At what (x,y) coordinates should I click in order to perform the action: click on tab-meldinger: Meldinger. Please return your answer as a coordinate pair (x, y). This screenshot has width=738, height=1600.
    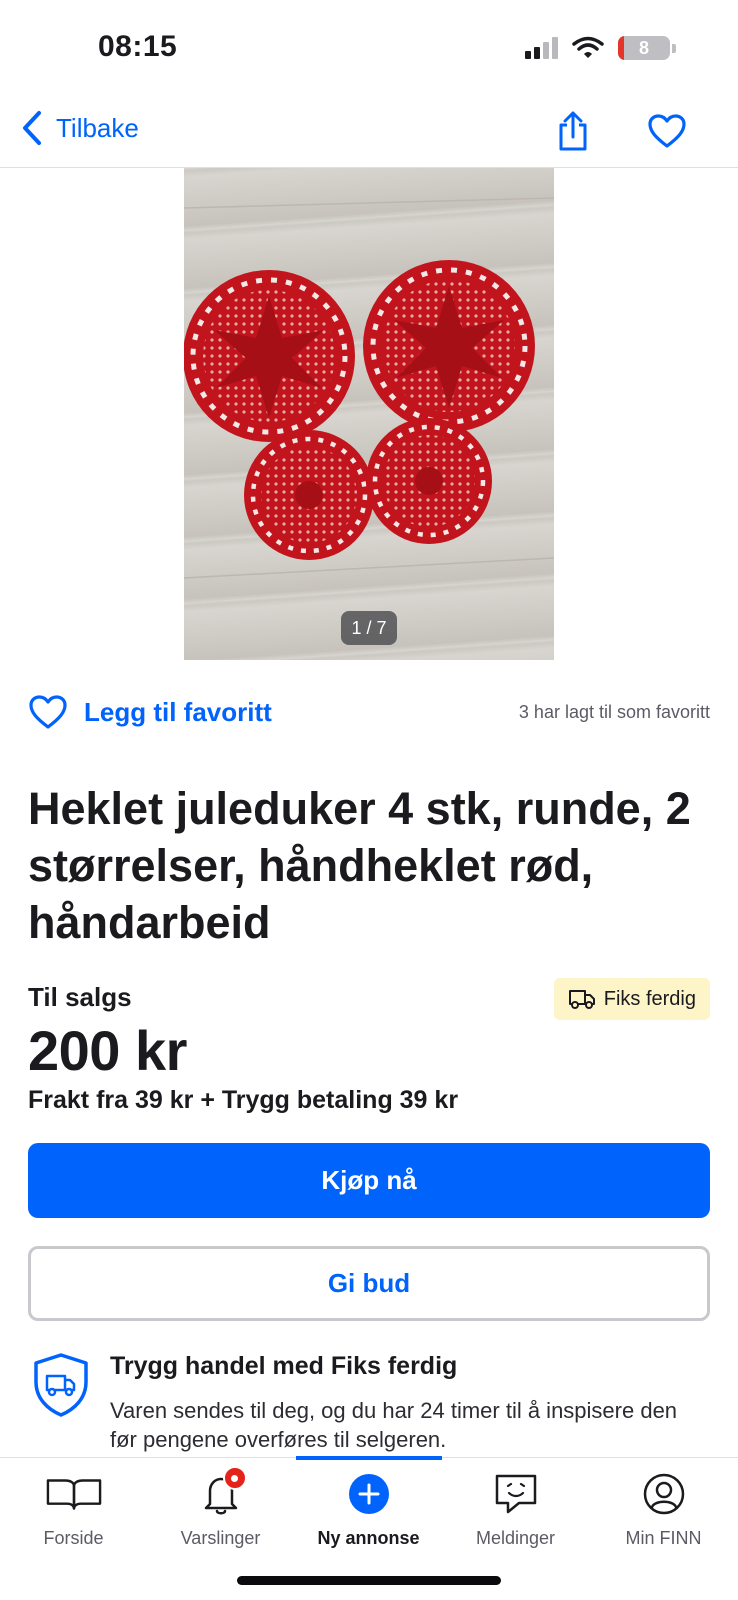
    Looking at the image, I should click on (515, 1513).